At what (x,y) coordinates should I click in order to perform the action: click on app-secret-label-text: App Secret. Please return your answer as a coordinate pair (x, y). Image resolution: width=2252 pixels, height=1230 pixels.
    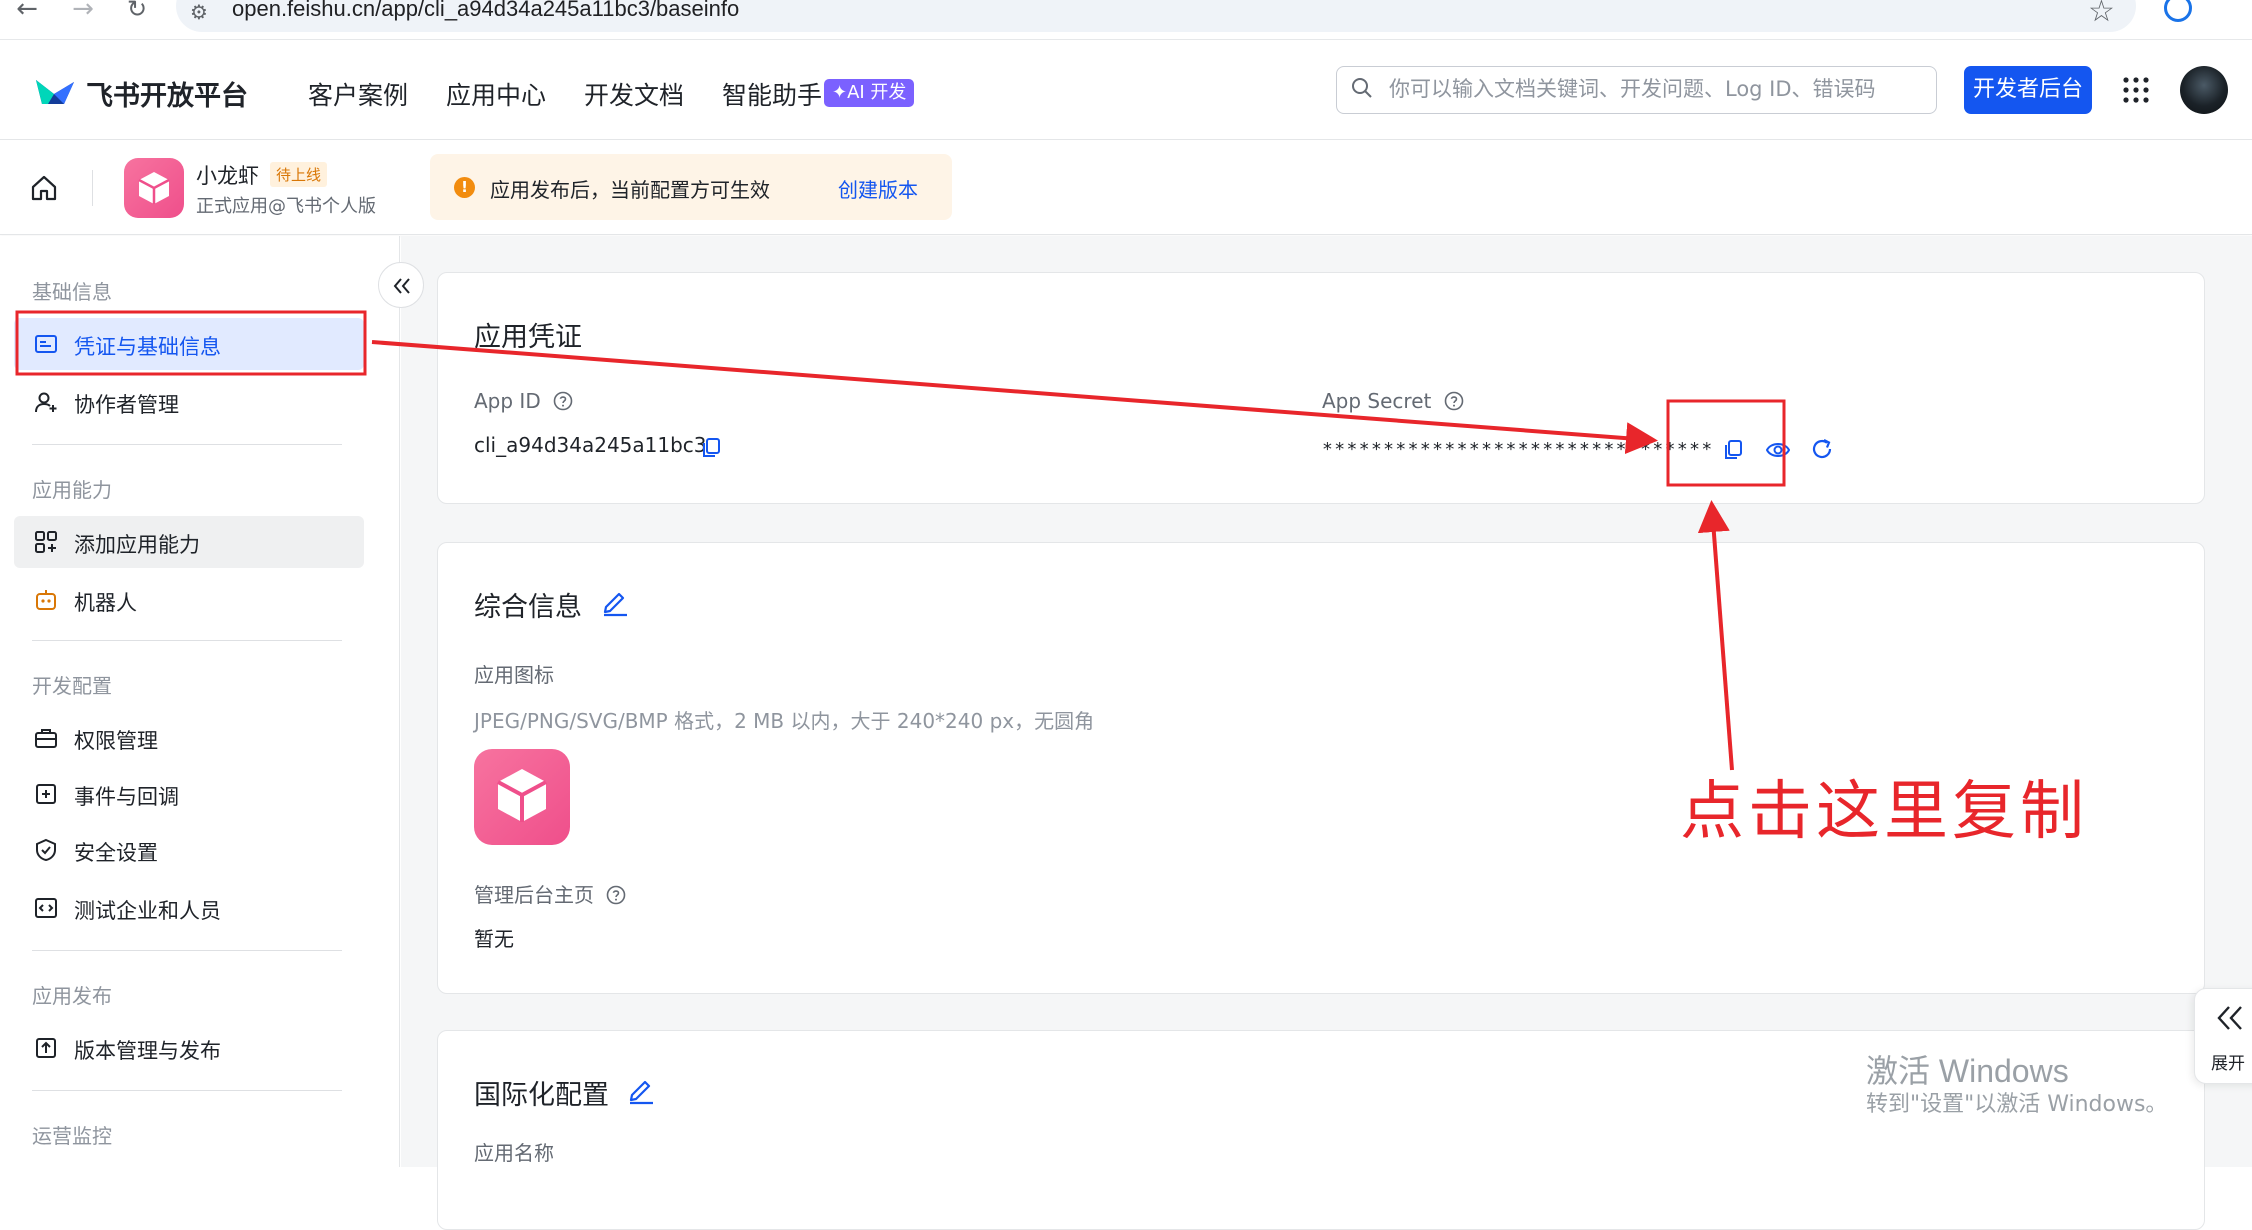
    Looking at the image, I should click on (1377, 401).